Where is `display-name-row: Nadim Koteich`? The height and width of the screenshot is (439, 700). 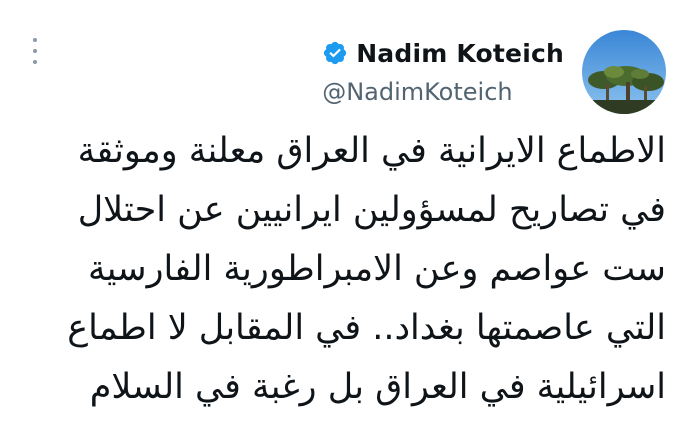
display-name-row: Nadim Koteich is located at coordinates (443, 53).